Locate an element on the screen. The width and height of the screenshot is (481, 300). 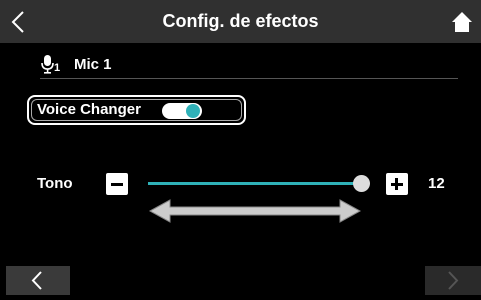
chevron-right-icon is located at coordinates (453, 280).